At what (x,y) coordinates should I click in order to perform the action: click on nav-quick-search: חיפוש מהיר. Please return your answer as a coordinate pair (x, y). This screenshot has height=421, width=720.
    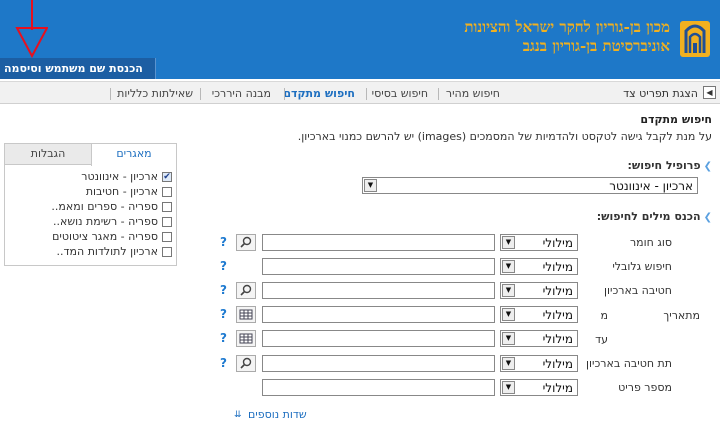
    Looking at the image, I should click on (473, 93).